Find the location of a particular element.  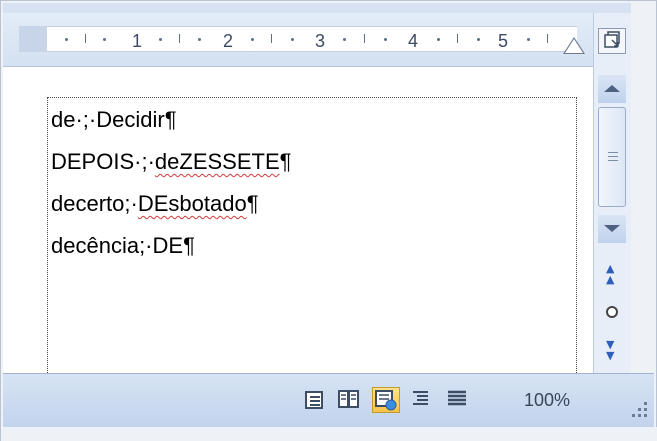

zoom-level: 100% is located at coordinates (547, 400).